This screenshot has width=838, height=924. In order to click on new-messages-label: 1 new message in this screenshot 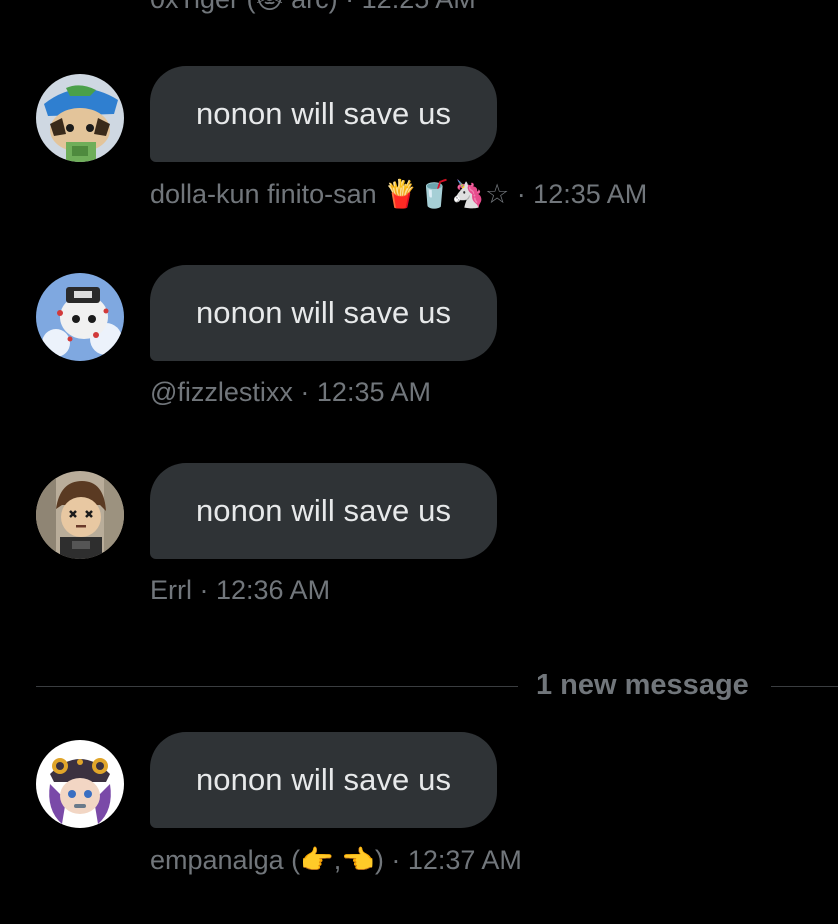, I will do `click(642, 685)`.